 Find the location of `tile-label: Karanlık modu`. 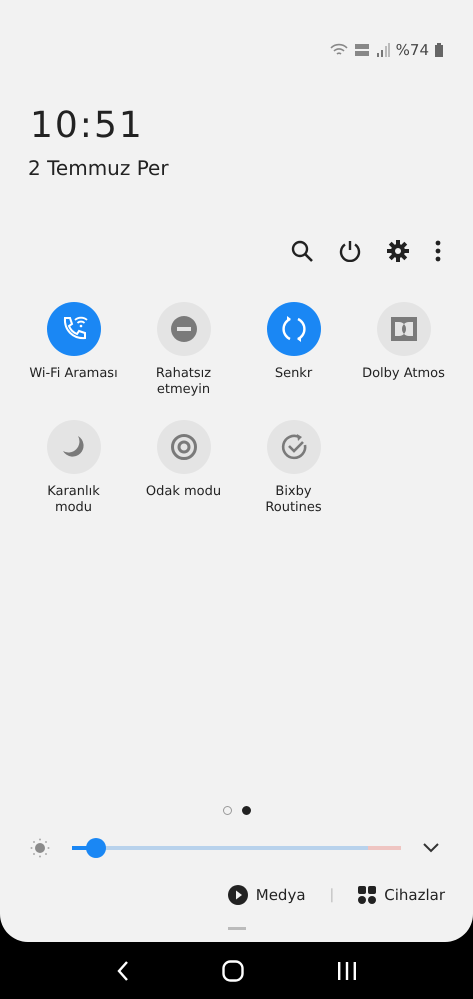

tile-label: Karanlık modu is located at coordinates (73, 500).